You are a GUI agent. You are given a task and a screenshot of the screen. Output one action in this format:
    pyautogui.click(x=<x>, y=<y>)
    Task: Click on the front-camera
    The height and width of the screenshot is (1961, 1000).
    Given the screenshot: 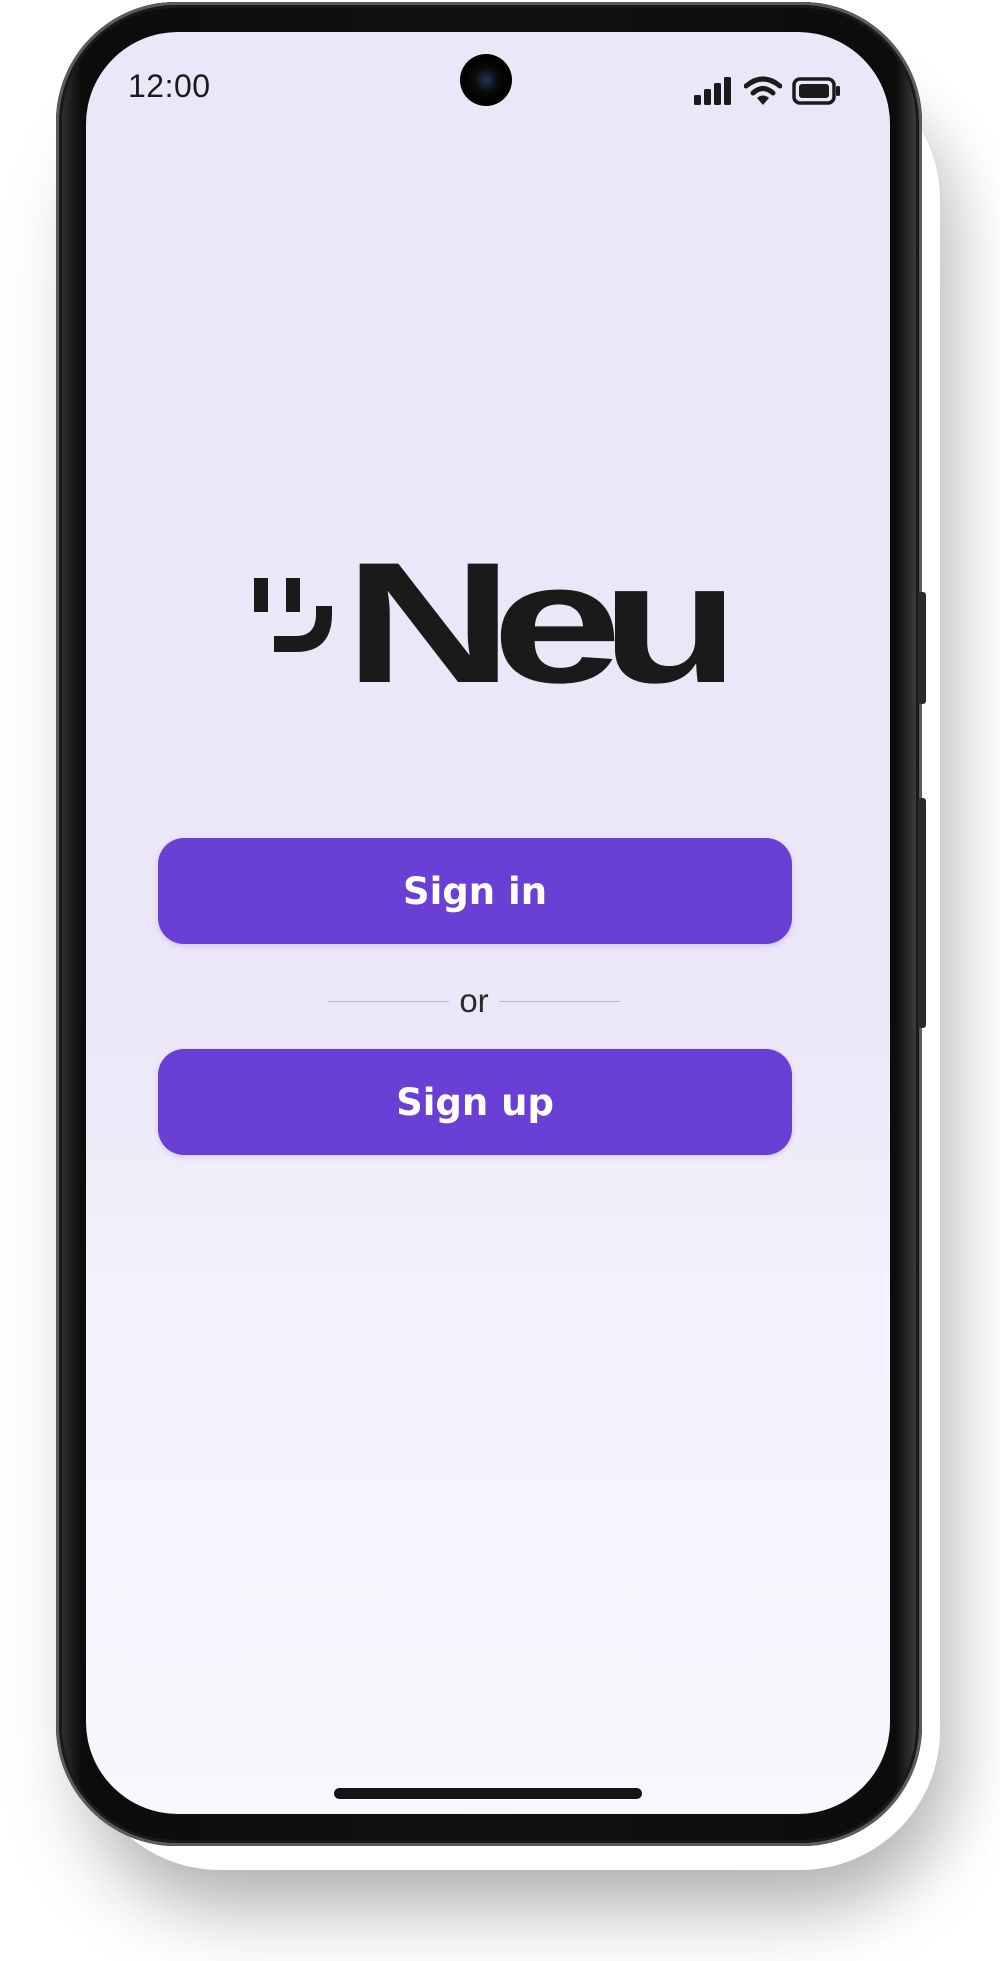 What is the action you would take?
    pyautogui.click(x=486, y=80)
    